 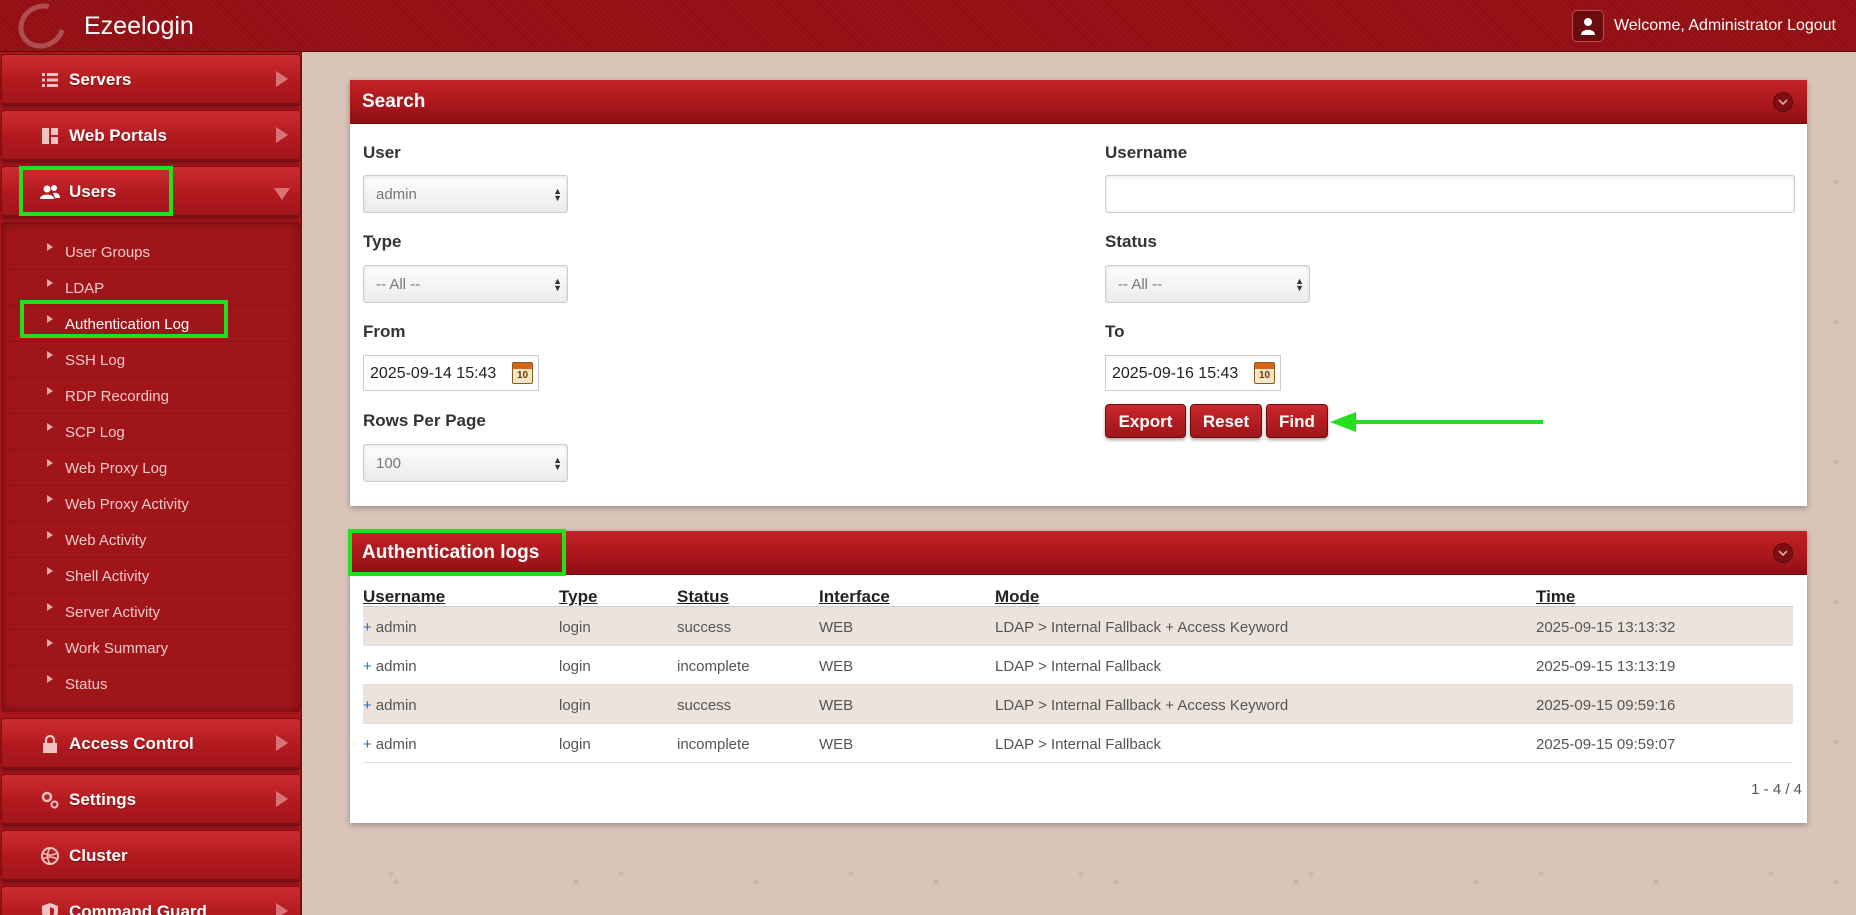 I want to click on submenu-item-shell-activity: Shell Activity, so click(x=151, y=576).